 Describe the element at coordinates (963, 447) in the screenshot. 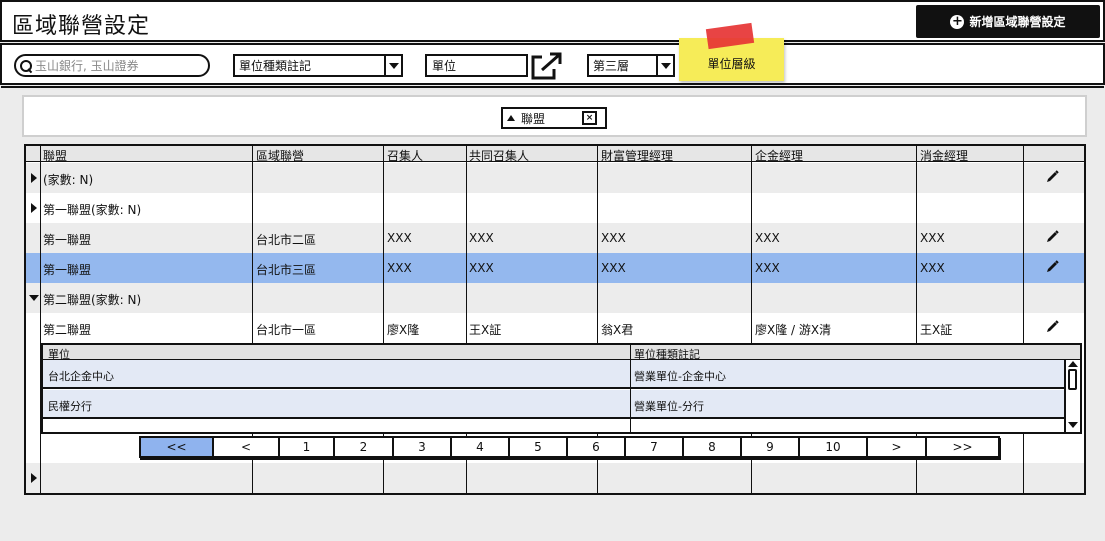

I see `page-last-button: >>` at that location.